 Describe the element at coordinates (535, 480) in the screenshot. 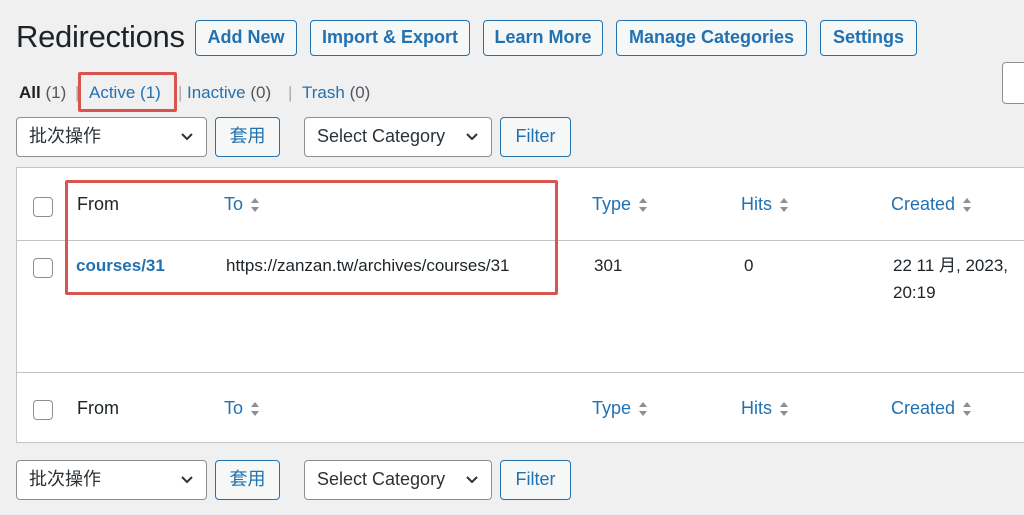

I see `filter-button-bottom: Filter` at that location.